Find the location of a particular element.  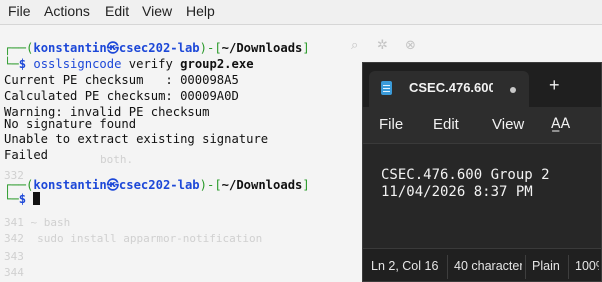

menu-edit: Edit is located at coordinates (117, 11).